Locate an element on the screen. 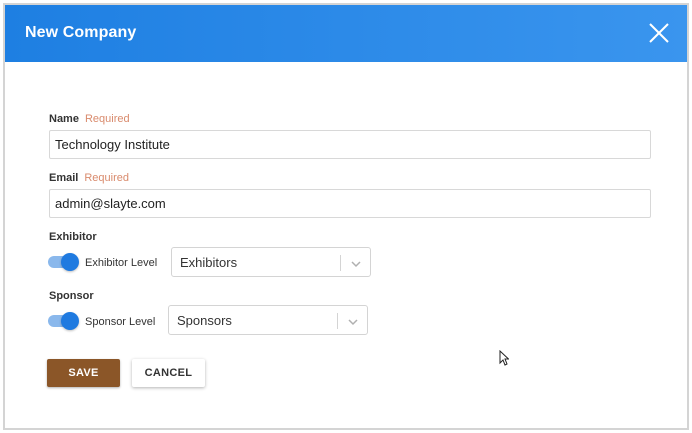  mouse-cursor-icon is located at coordinates (504, 357).